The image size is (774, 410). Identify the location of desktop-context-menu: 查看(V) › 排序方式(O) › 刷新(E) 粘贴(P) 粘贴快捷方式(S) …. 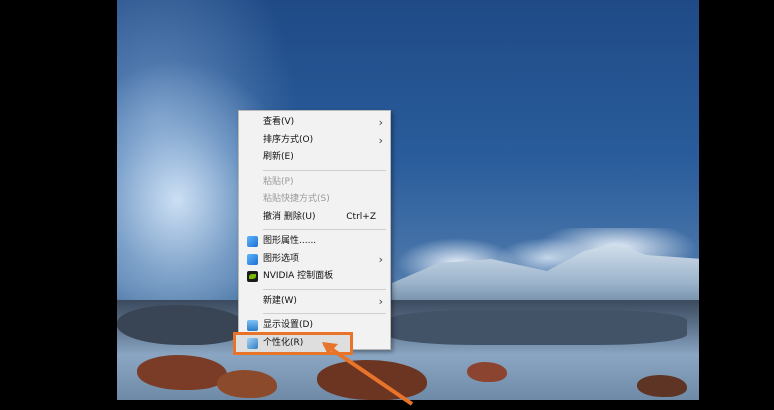
(312, 232).